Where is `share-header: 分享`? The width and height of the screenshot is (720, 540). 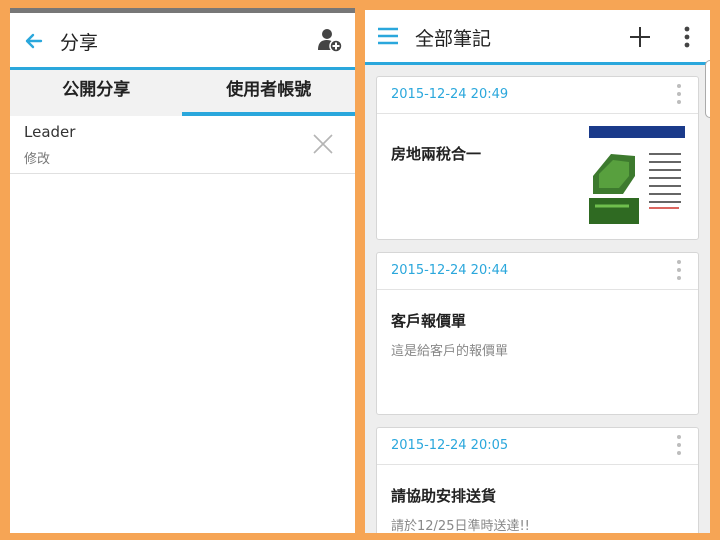
share-header: 分享 is located at coordinates (182, 40).